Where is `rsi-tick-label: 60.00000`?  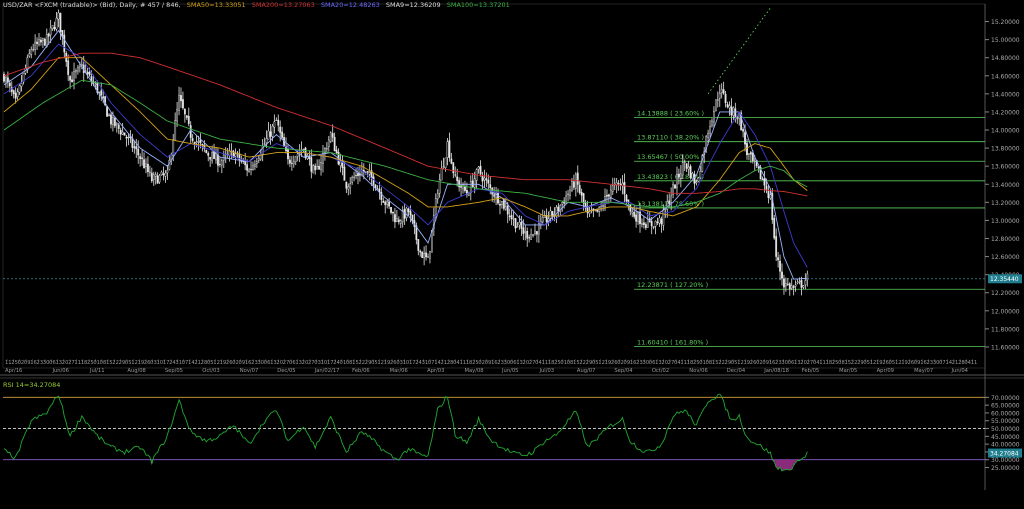 rsi-tick-label: 60.00000 is located at coordinates (1005, 413).